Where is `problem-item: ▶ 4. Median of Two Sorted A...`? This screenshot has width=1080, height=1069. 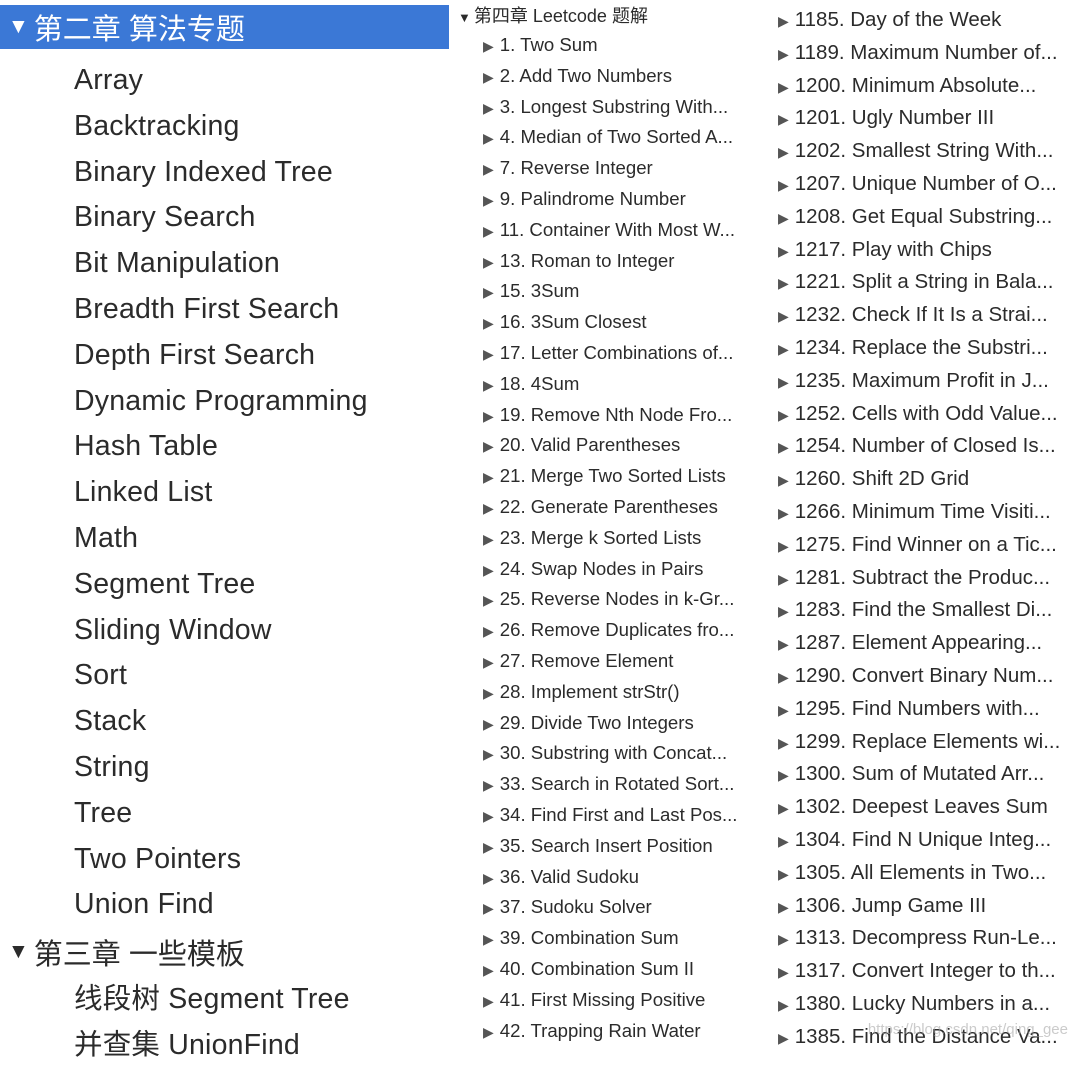
problem-item: ▶ 4. Median of Two Sorted A... is located at coordinates (612, 137).